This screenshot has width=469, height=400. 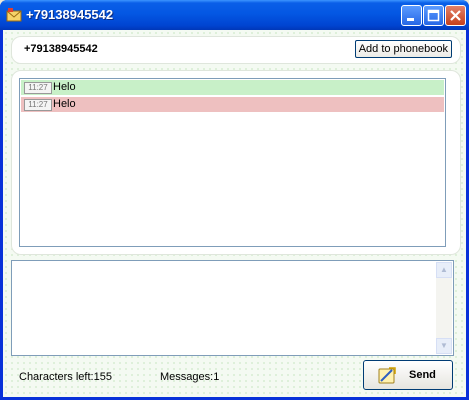 What do you see at coordinates (14, 15) in the screenshot?
I see `envelope-icon` at bounding box center [14, 15].